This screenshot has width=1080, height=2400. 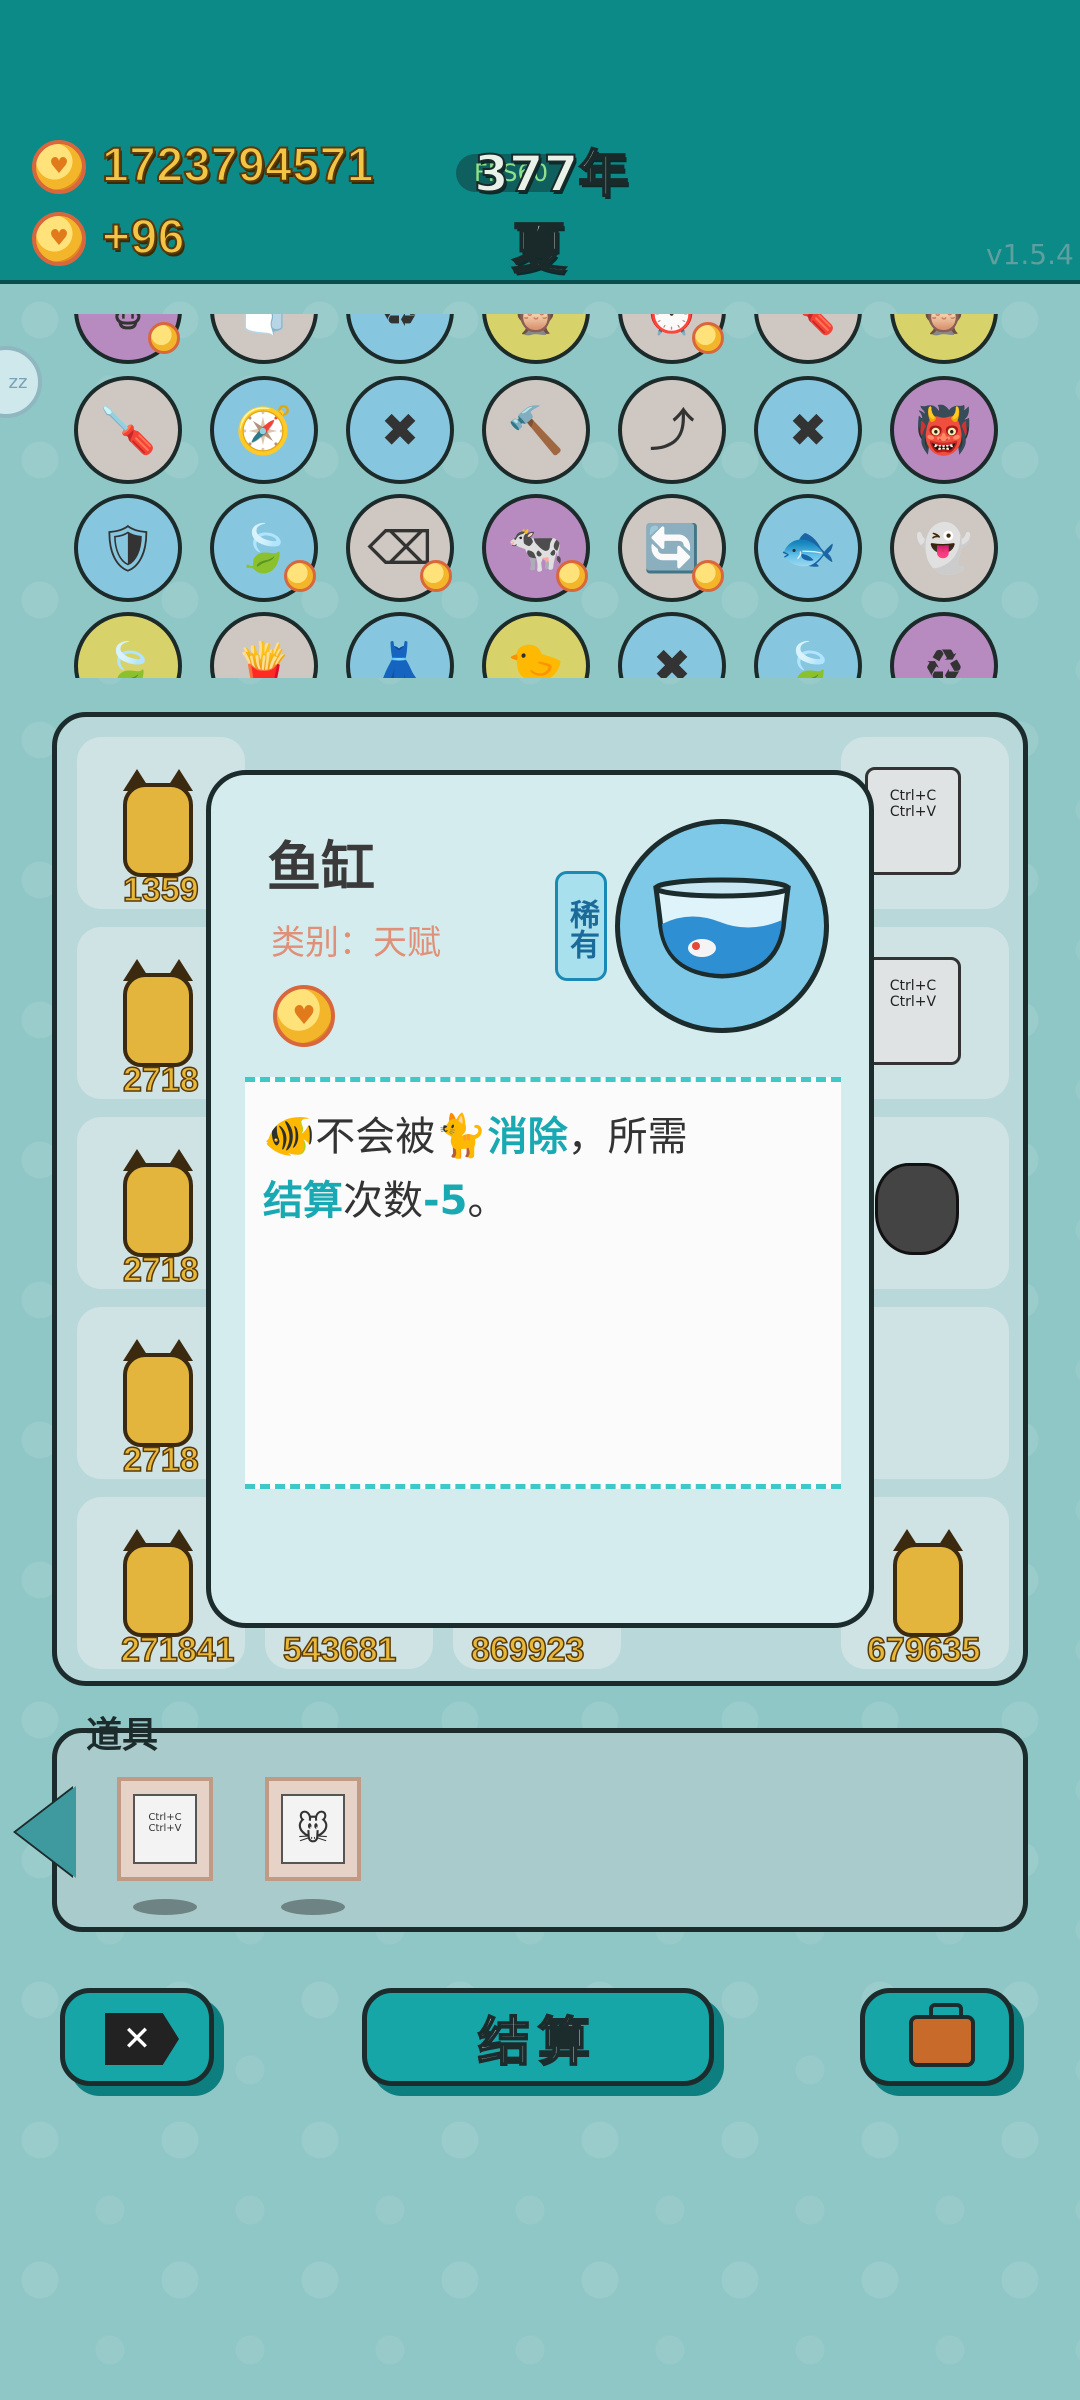 What do you see at coordinates (264, 645) in the screenshot?
I see `fries-icon: 🍟` at bounding box center [264, 645].